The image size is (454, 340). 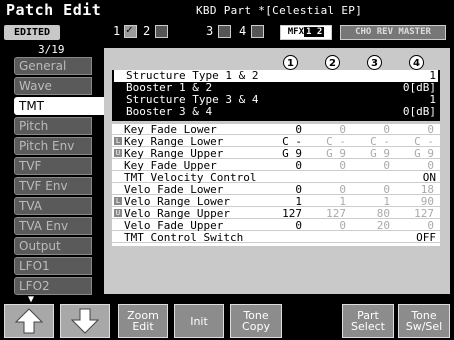 I want to click on cell-tone-1: G 9, so click(x=285, y=153).